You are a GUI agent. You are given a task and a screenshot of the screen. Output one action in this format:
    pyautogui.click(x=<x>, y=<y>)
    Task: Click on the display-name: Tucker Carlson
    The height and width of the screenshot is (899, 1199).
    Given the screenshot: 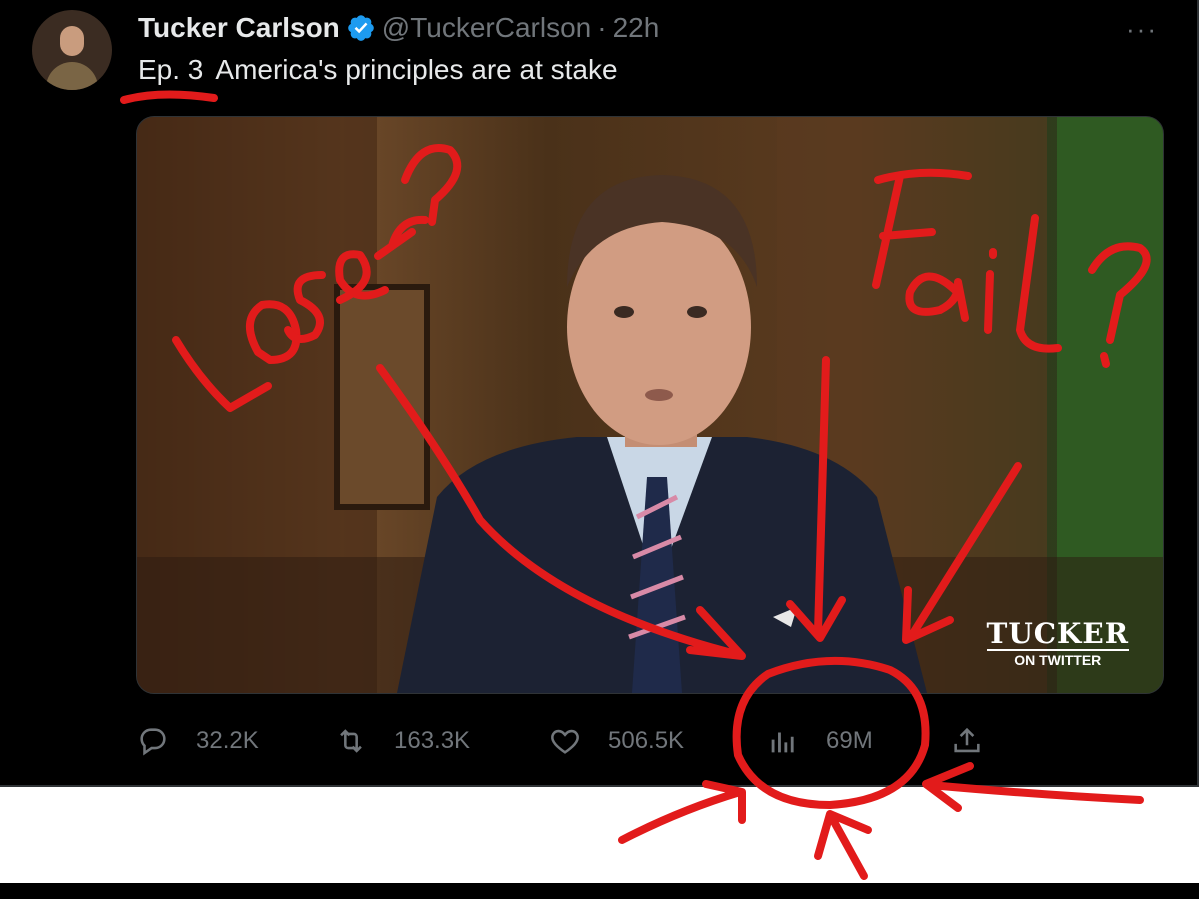 What is the action you would take?
    pyautogui.click(x=239, y=28)
    